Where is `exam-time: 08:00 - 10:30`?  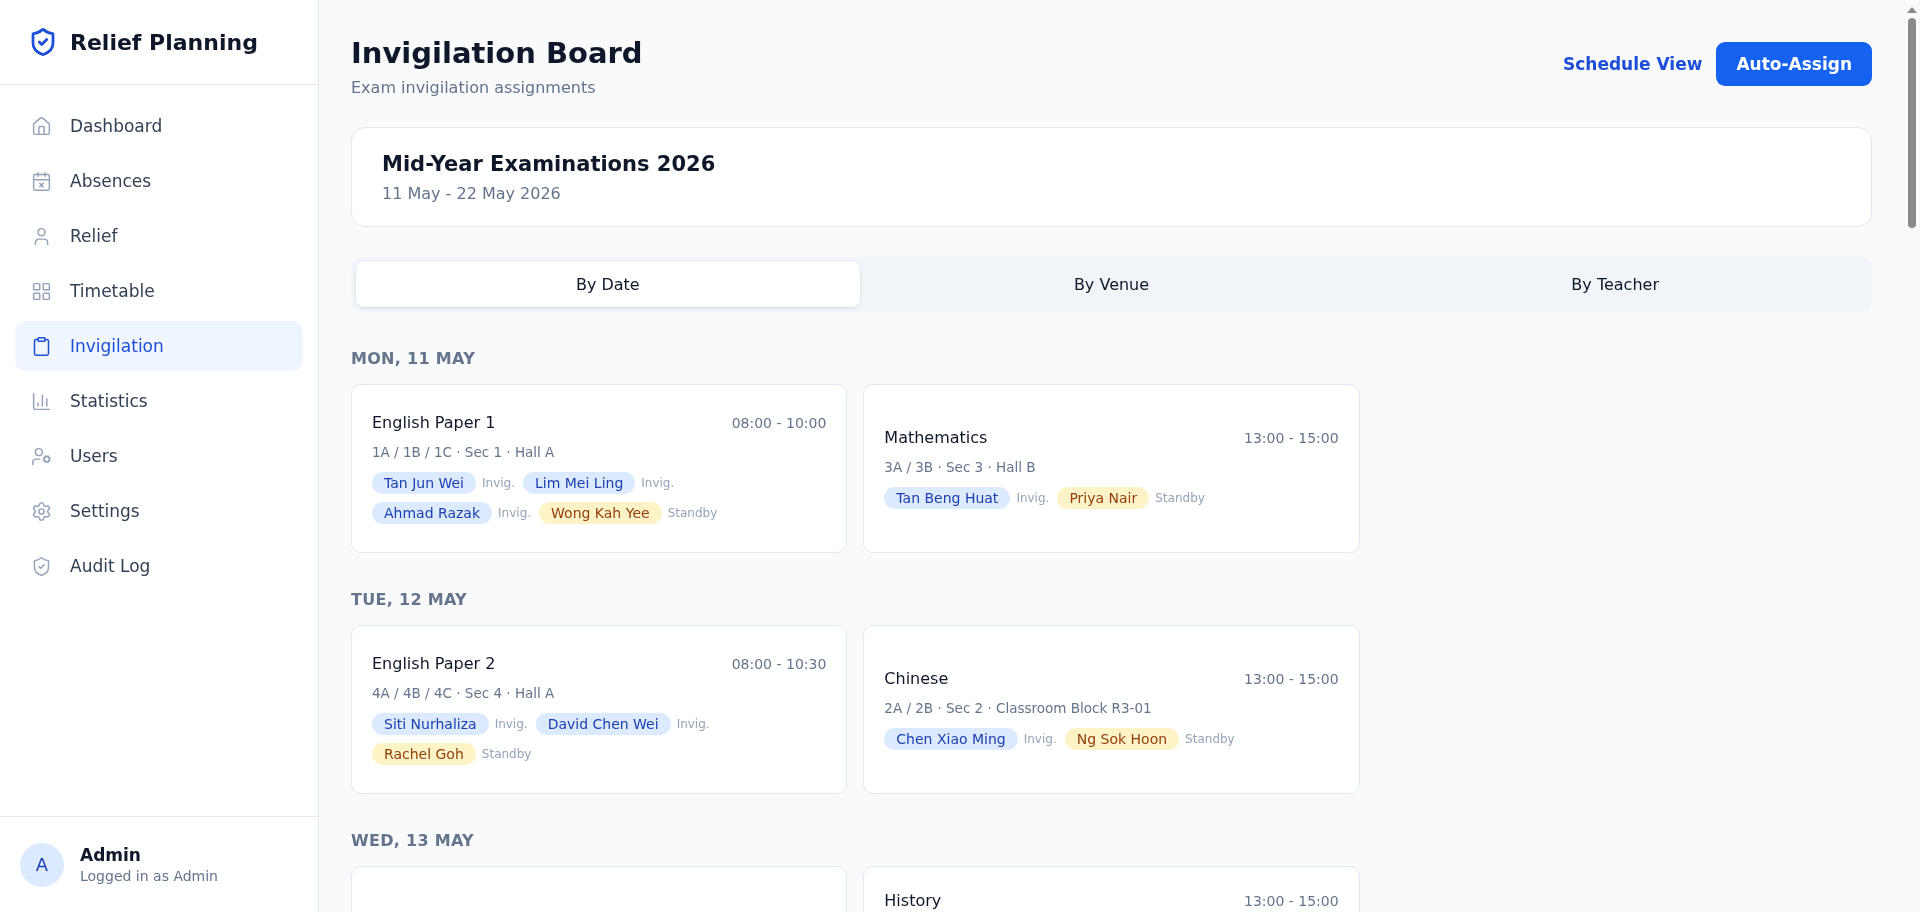
exam-time: 08:00 - 10:30 is located at coordinates (779, 663).